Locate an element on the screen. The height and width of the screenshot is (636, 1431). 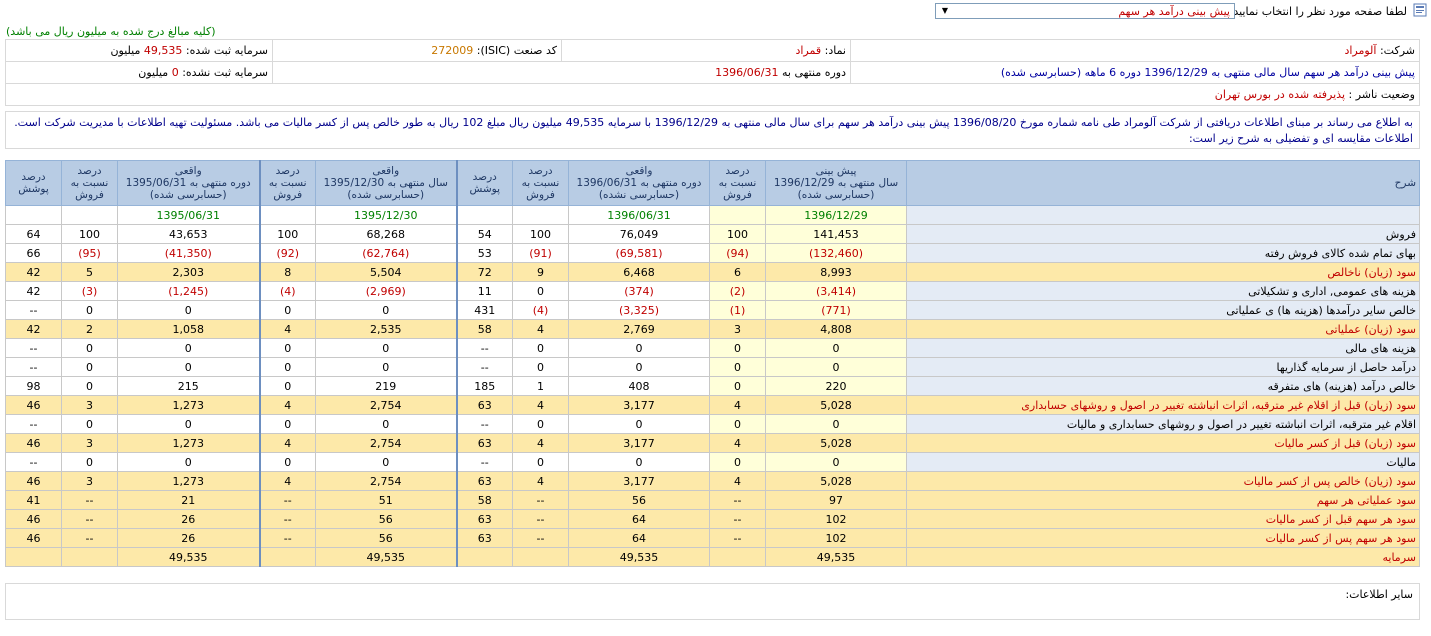
page-select: پیش بینی درآمد هر سهم ▼ is located at coordinates (1085, 11).